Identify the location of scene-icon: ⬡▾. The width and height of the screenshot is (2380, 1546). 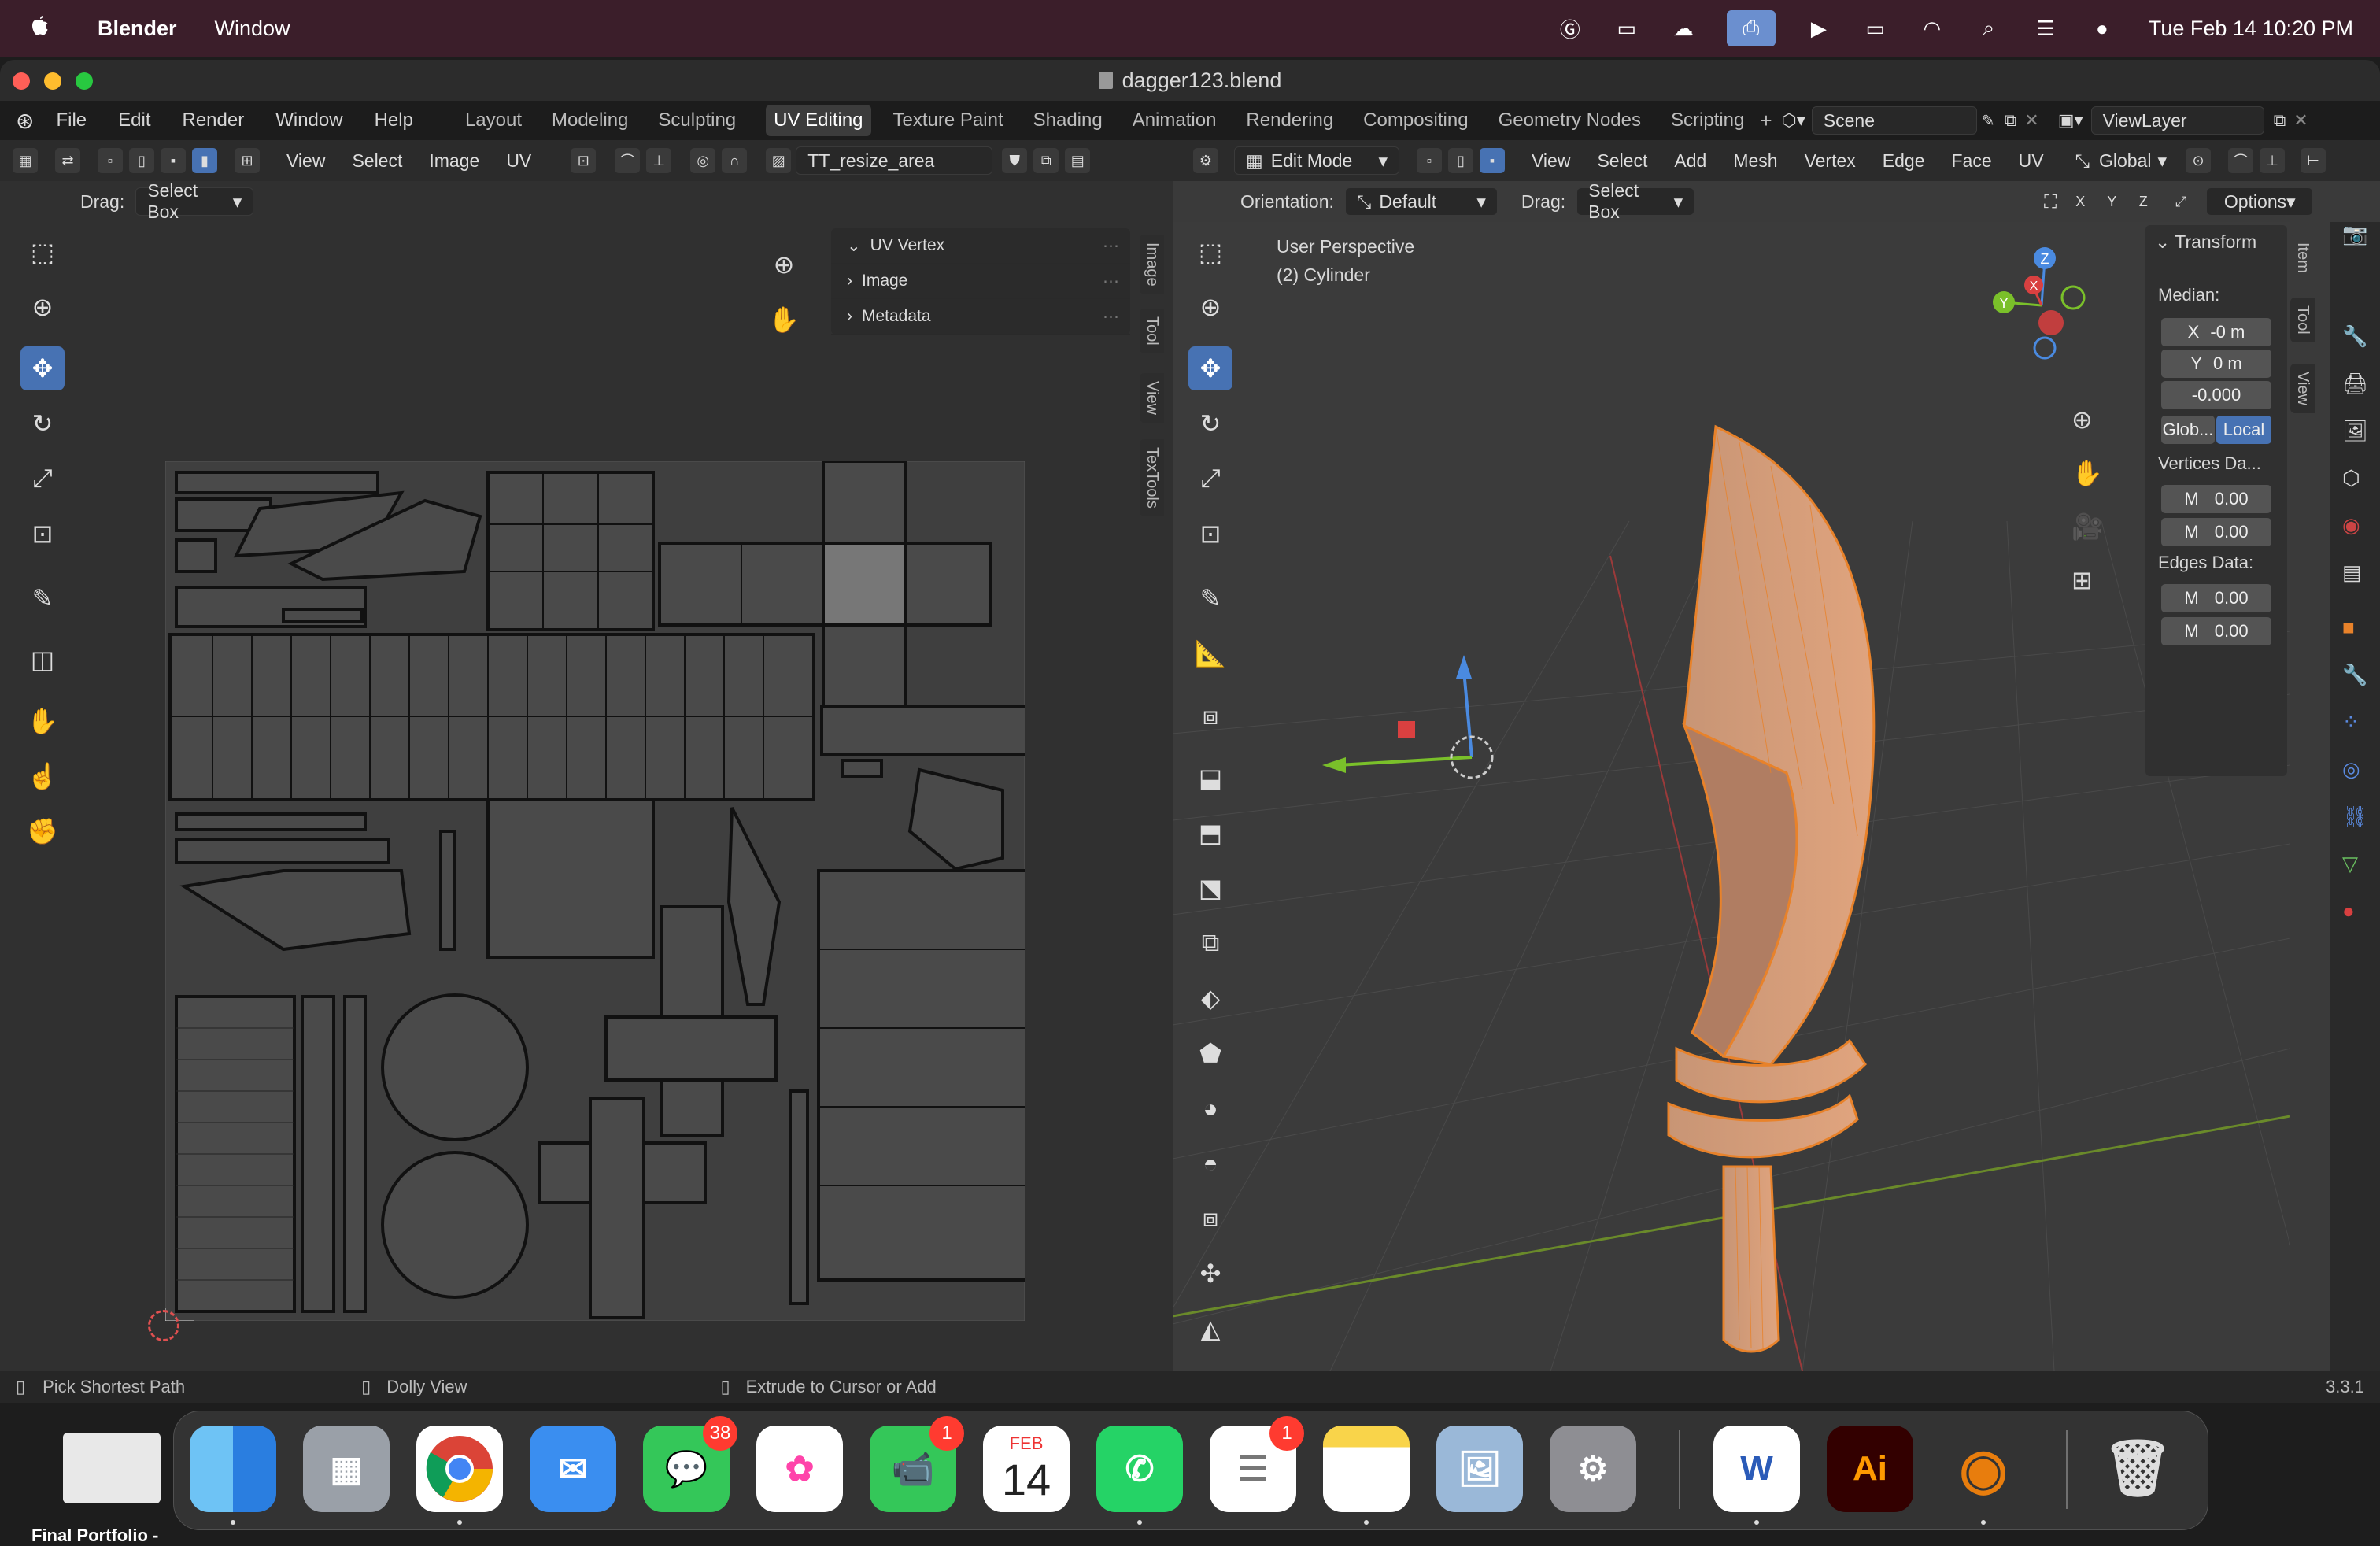
(1793, 120).